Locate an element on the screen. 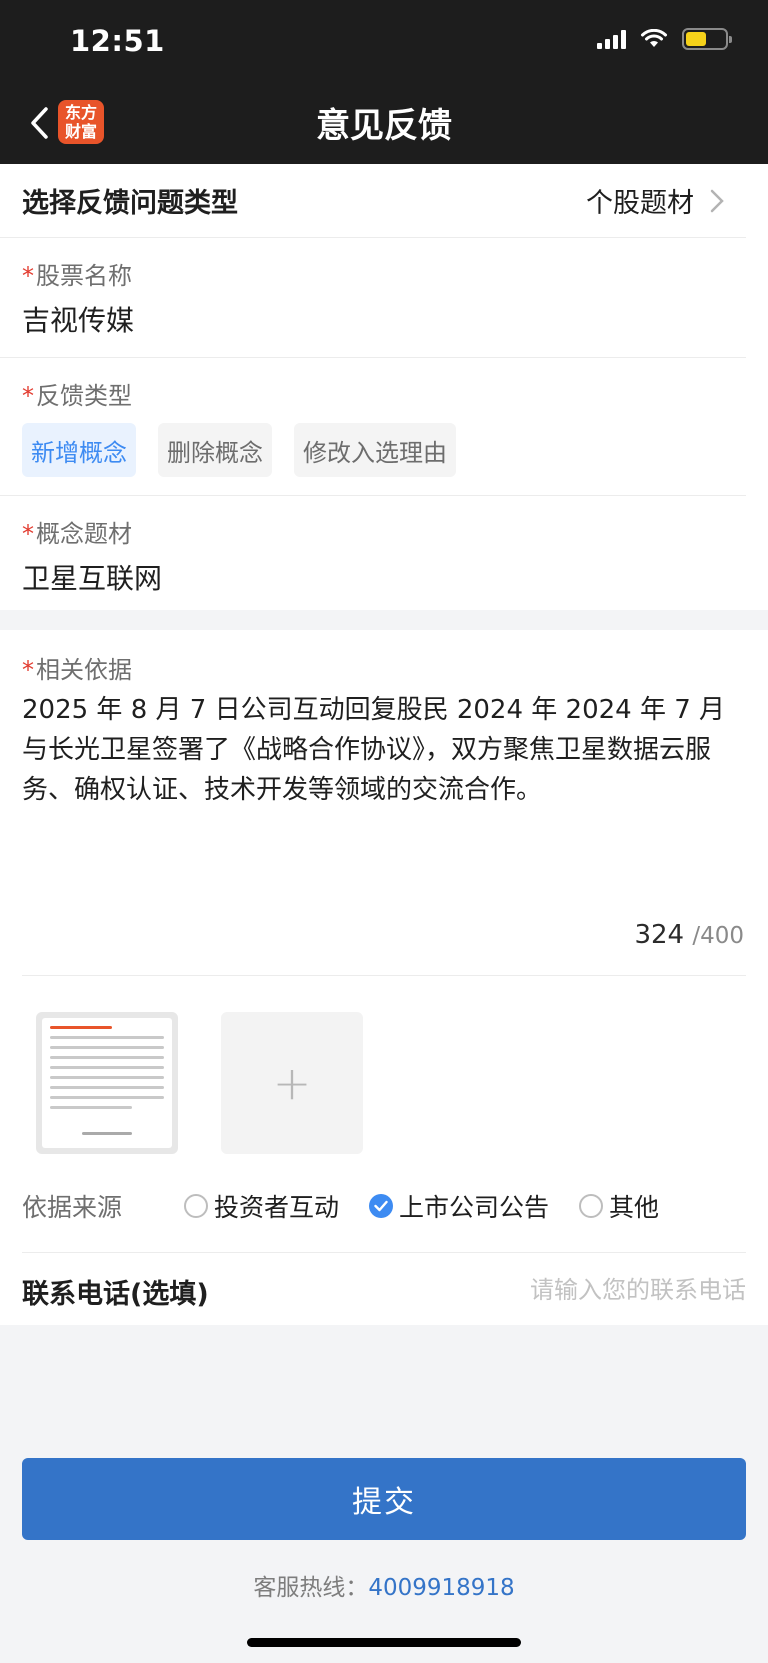 The height and width of the screenshot is (1663, 768). hotline: 客服热线：4009918918 is located at coordinates (384, 1585).